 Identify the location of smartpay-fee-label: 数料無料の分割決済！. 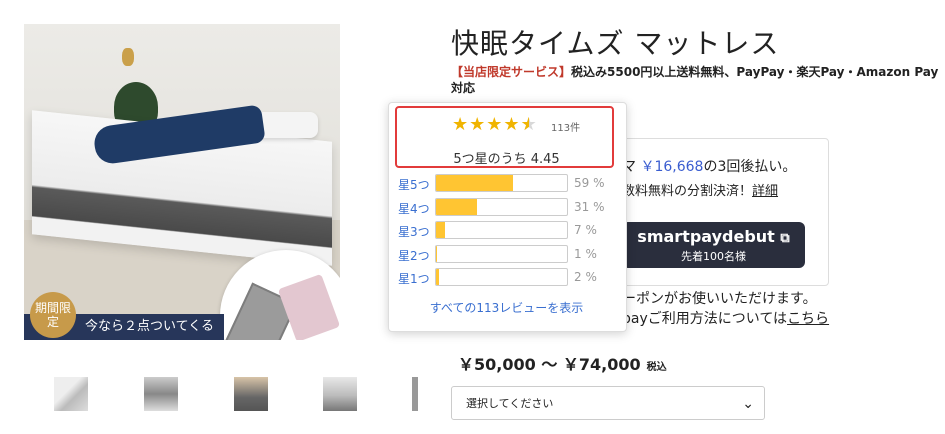
(687, 191).